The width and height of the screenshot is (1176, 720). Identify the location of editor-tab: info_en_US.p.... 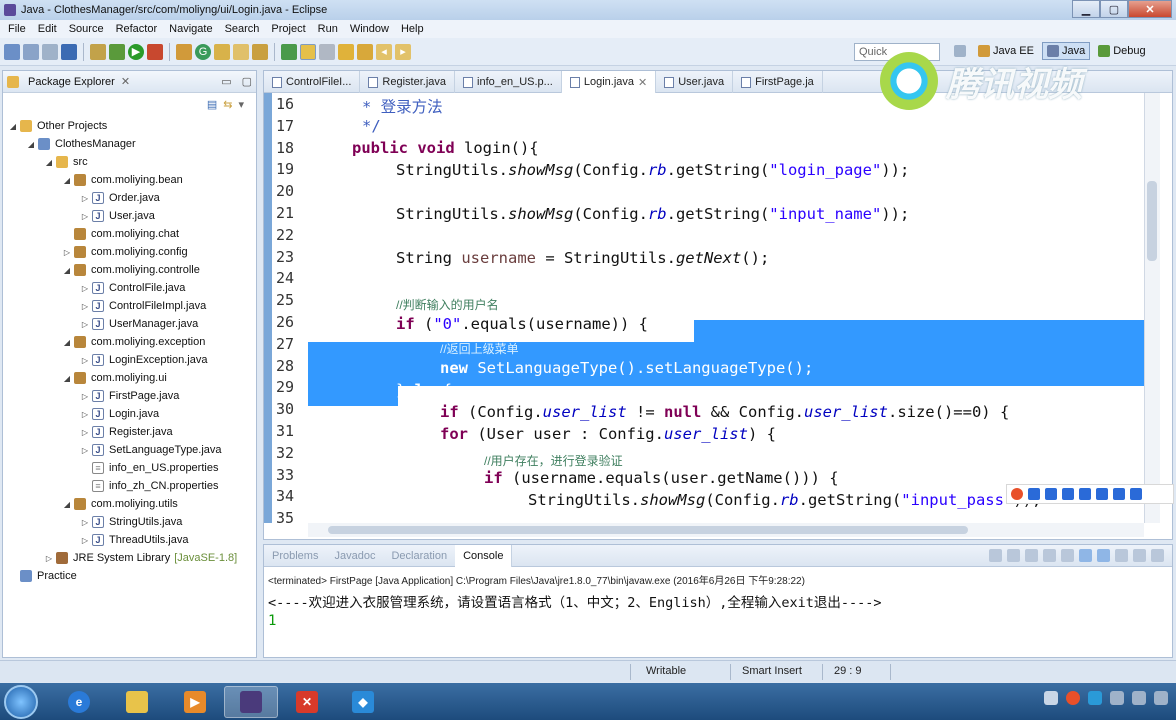
(508, 82).